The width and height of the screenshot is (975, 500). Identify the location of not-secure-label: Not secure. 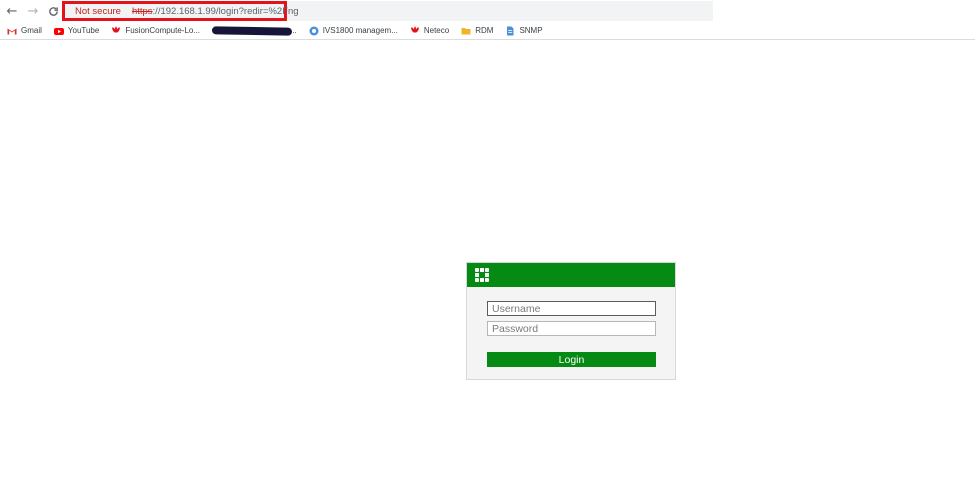
(98, 11).